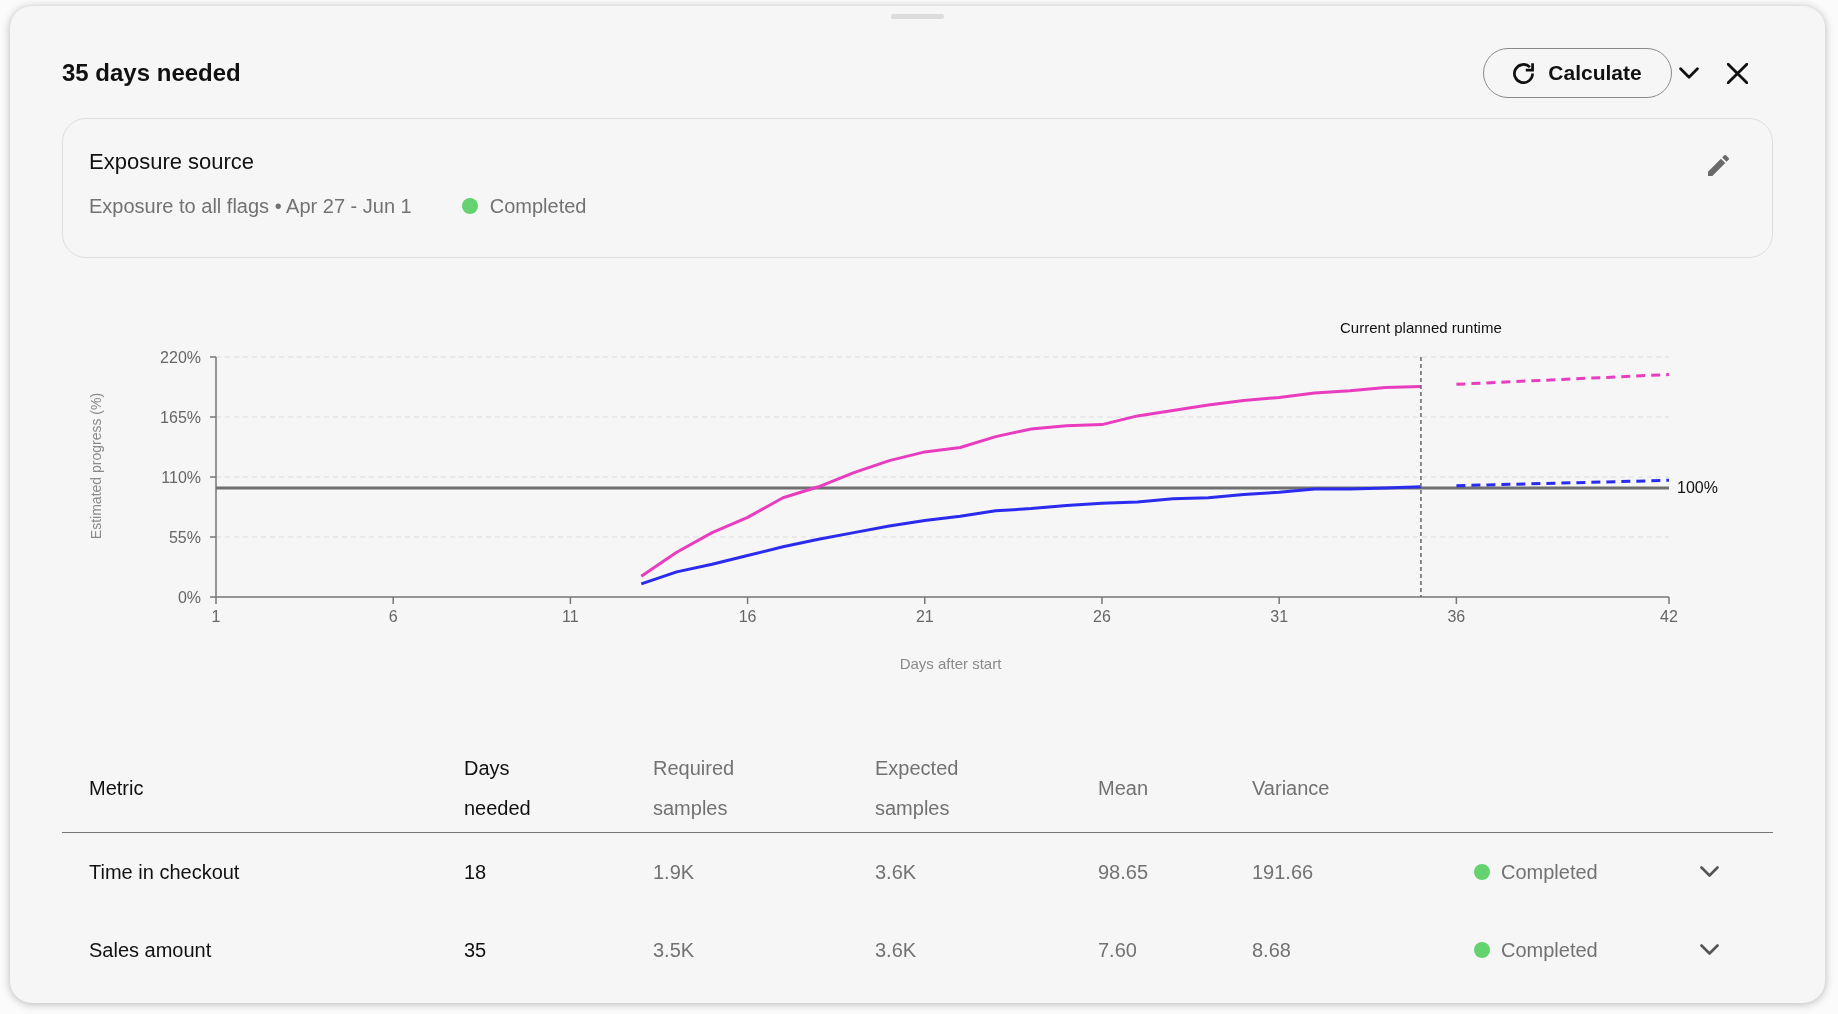 Image resolution: width=1838 pixels, height=1014 pixels. What do you see at coordinates (1102, 616) in the screenshot?
I see `axis-tick-label: 26` at bounding box center [1102, 616].